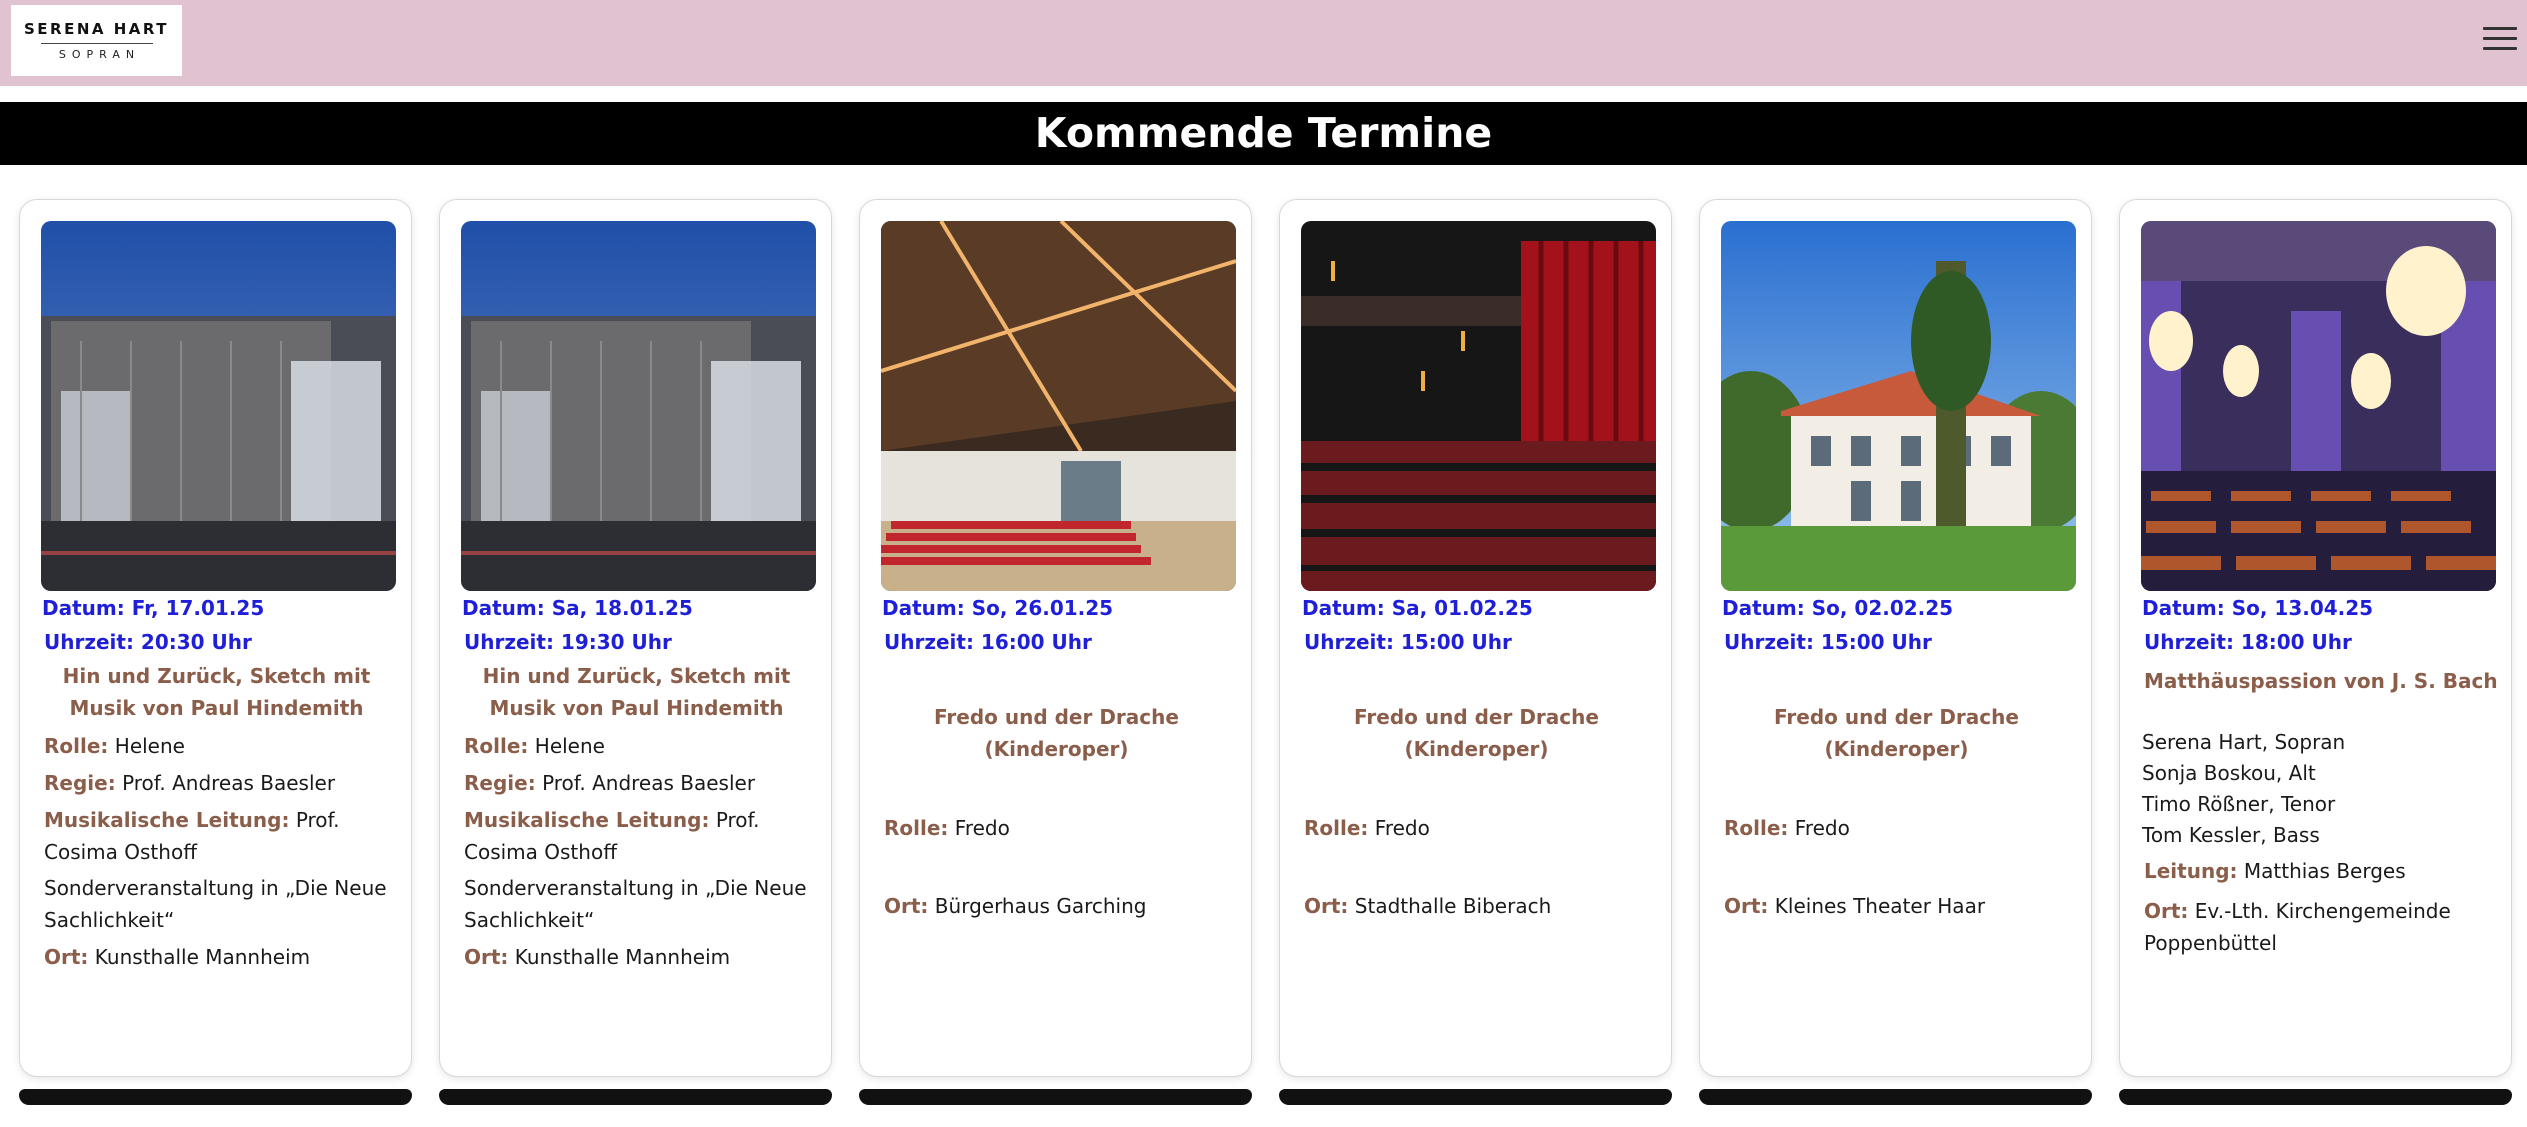 This screenshot has height=1127, width=2527. I want to click on site-logo: SERENA HART SOPRAN, so click(96, 40).